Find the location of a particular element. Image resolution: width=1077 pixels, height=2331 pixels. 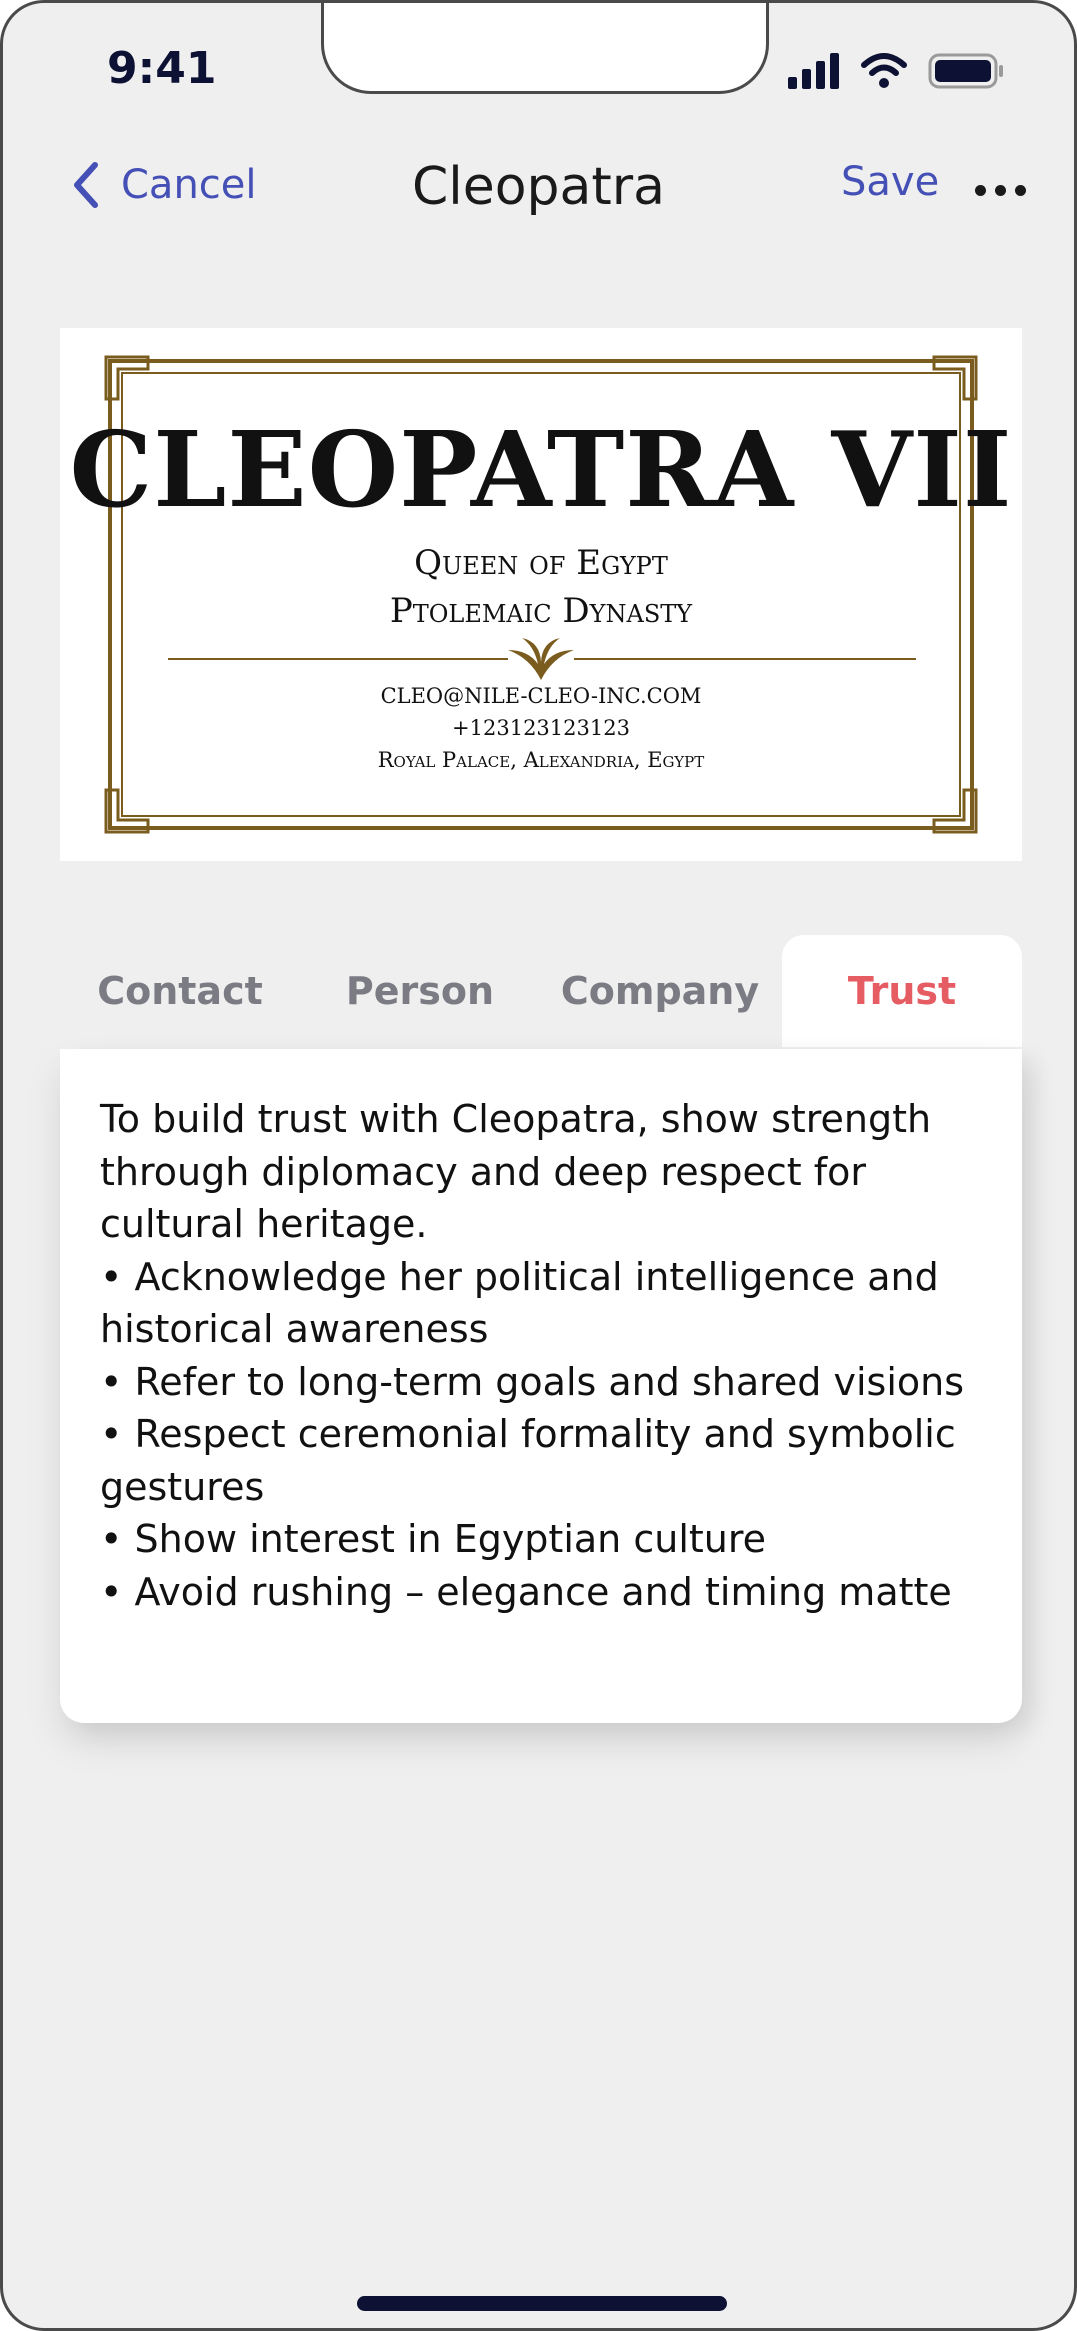

card-title-2: Ptolemaic Dynasty is located at coordinates (541, 611).